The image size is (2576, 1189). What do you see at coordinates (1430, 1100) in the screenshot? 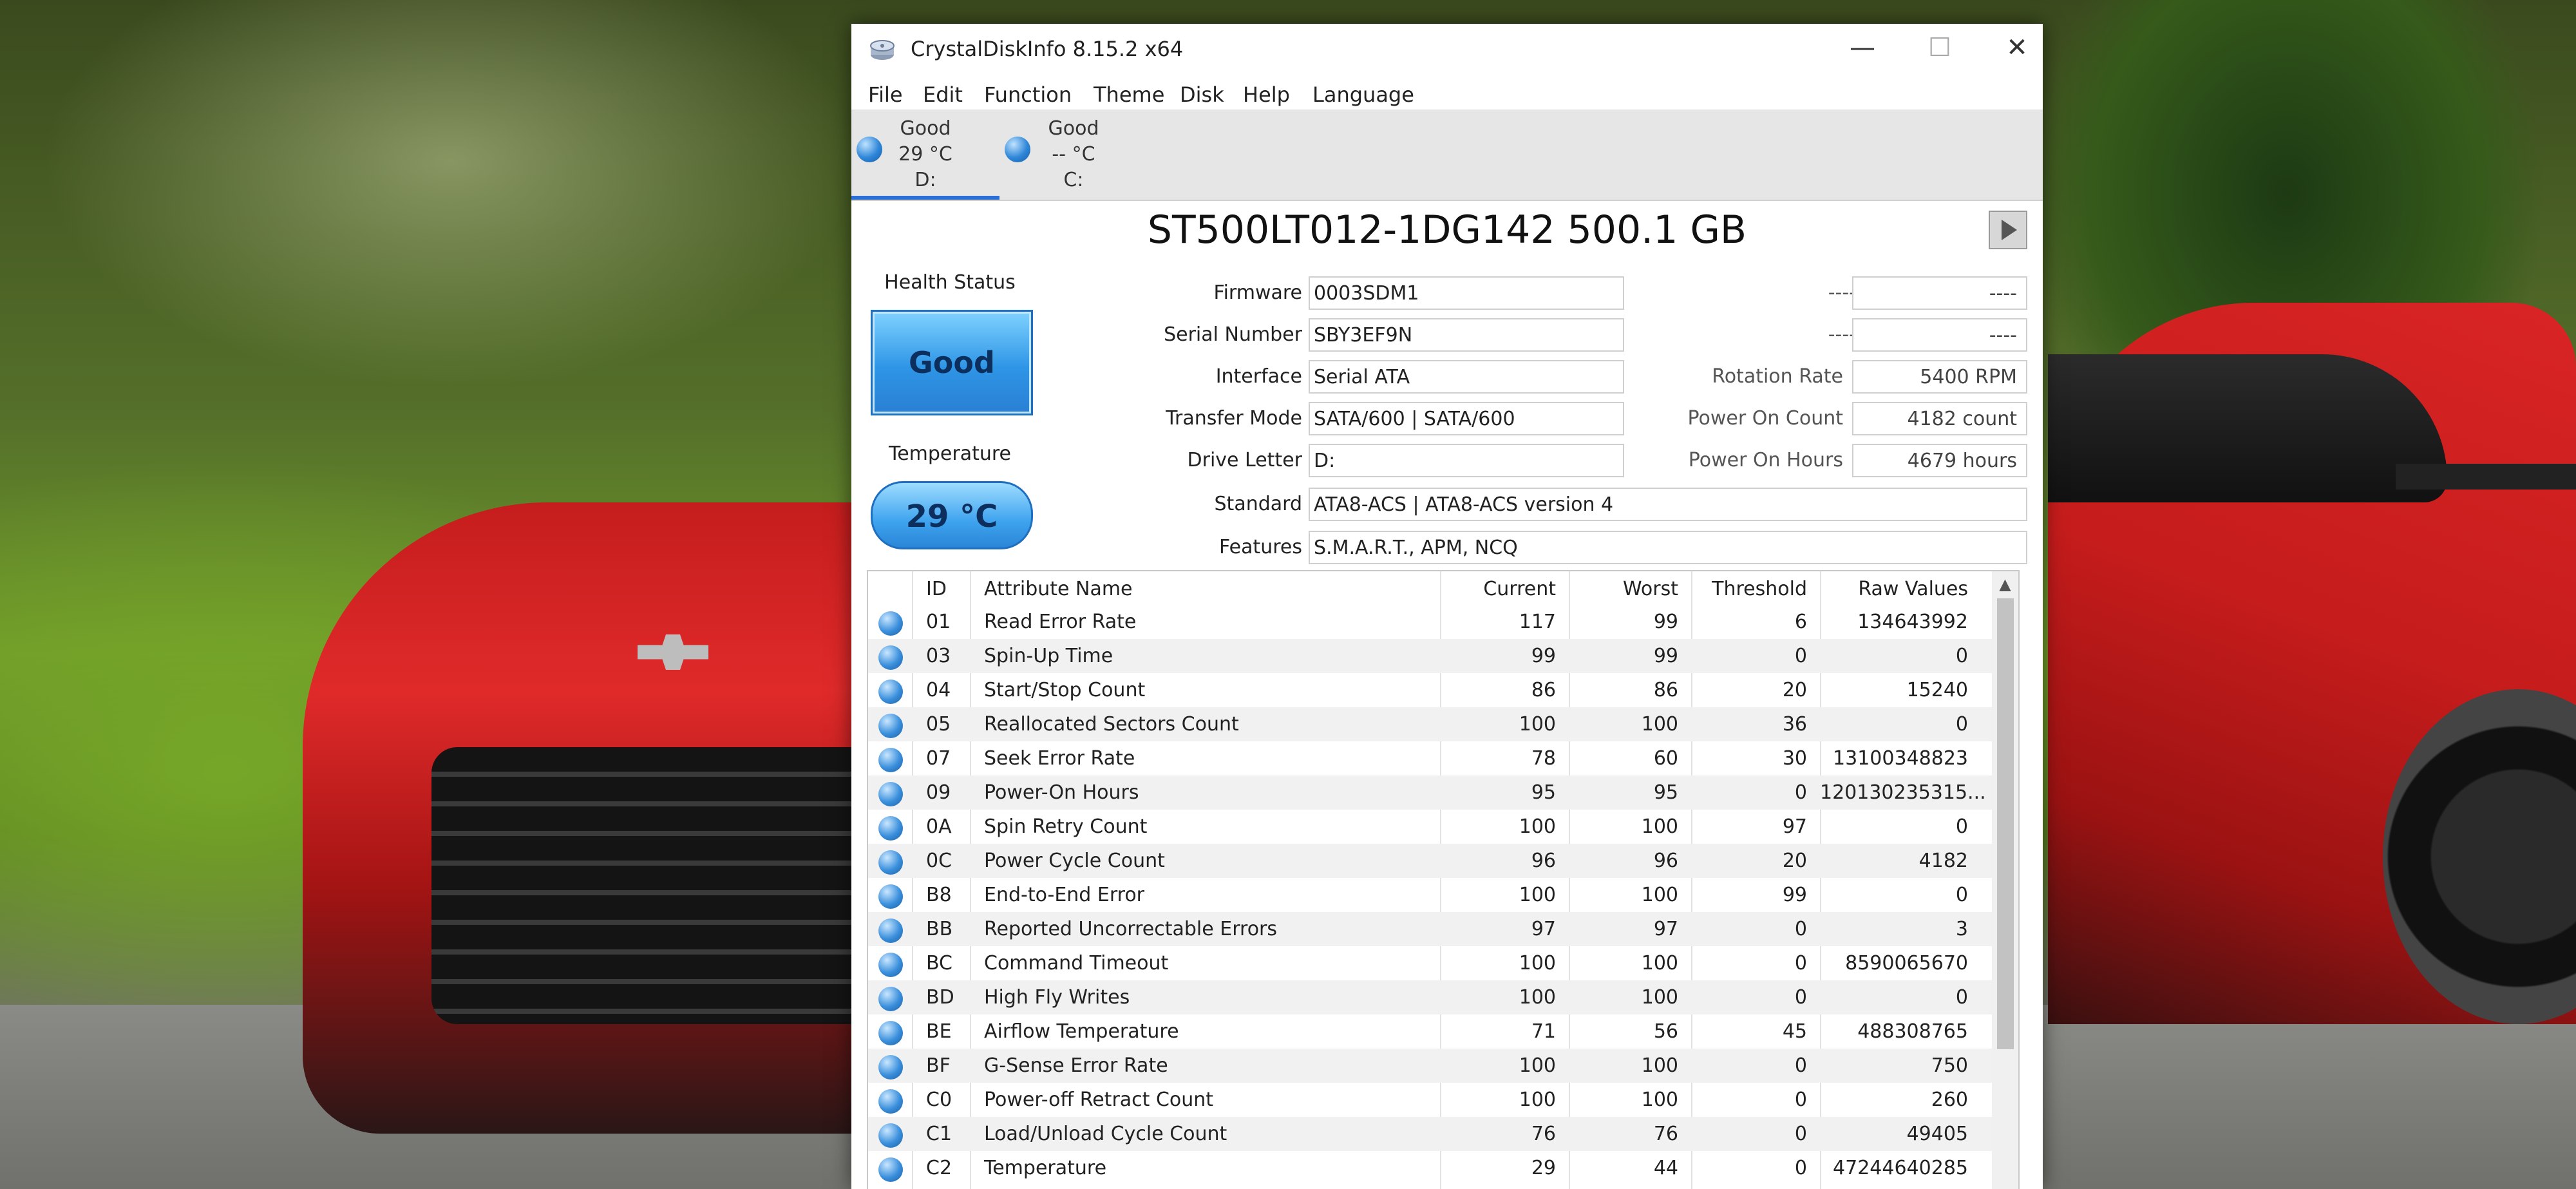
I see `smart-table-row: C0 Power-off Retract Count 100 100 0 260` at bounding box center [1430, 1100].